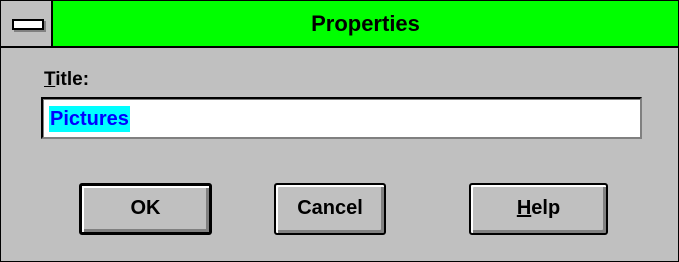 Image resolution: width=679 pixels, height=262 pixels. I want to click on title-label-mnemonic: T, so click(50, 79).